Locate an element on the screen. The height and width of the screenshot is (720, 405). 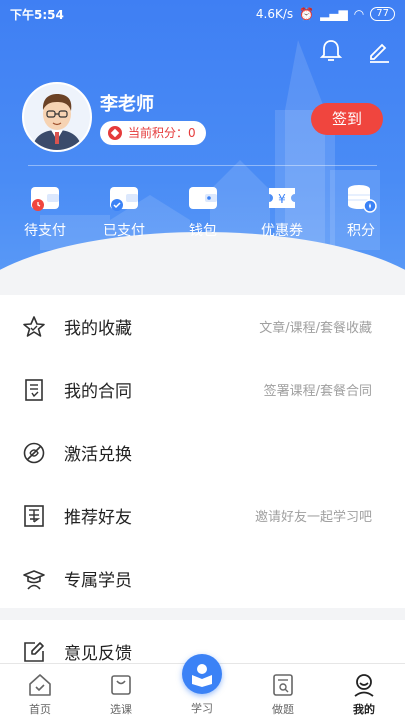
quick-wallet: 钱包 is located at coordinates (203, 211).